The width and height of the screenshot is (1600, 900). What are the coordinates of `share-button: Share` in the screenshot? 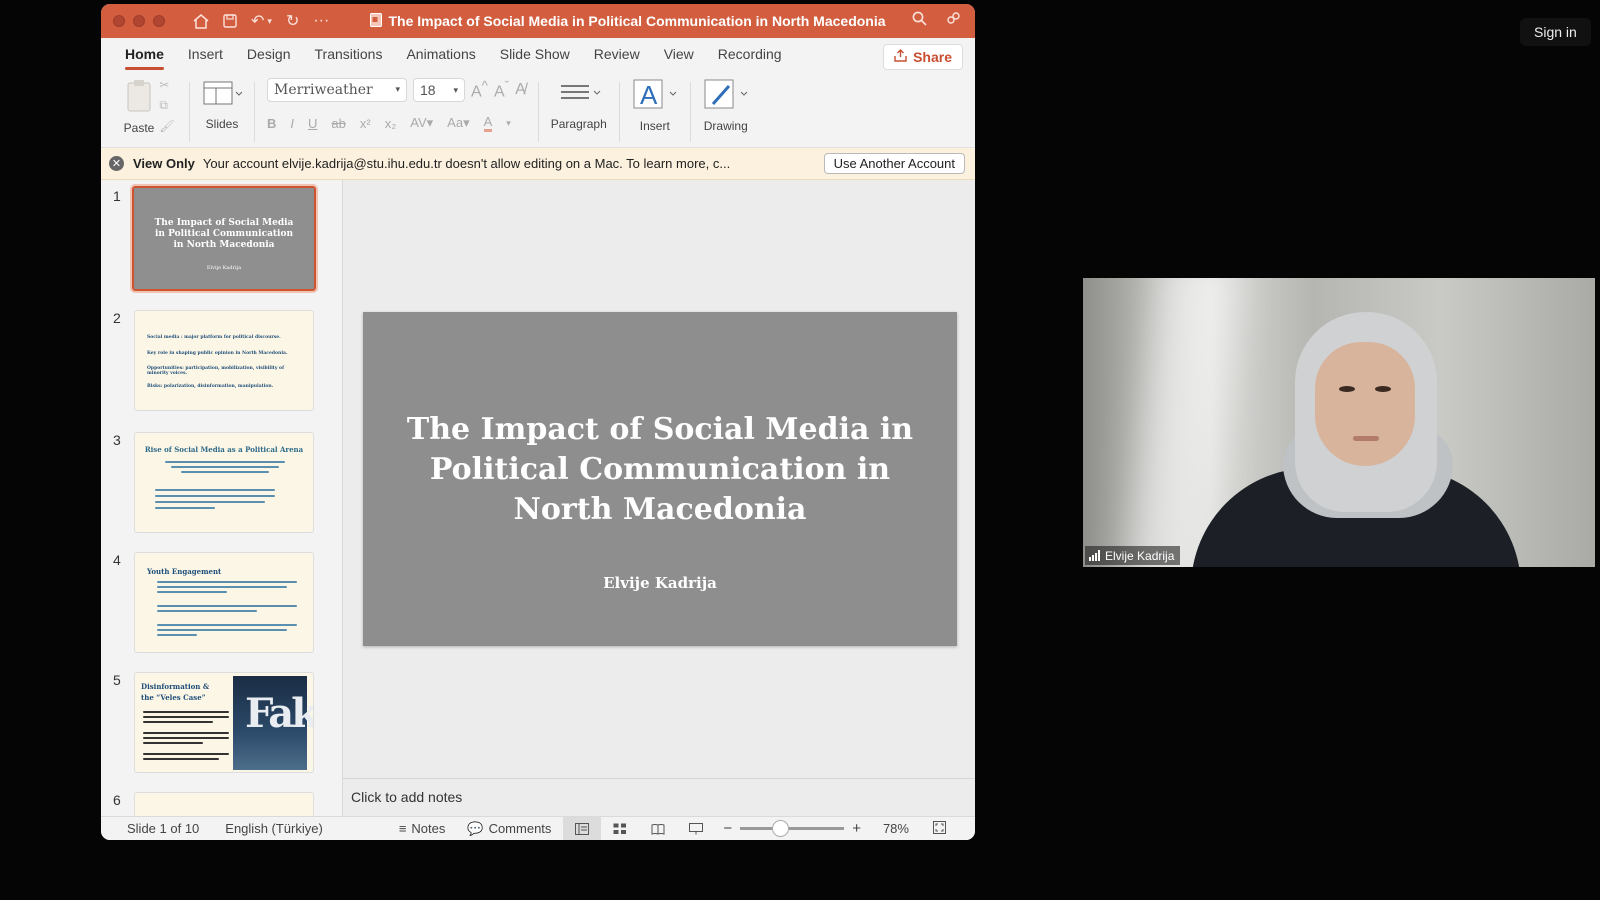 It's located at (923, 57).